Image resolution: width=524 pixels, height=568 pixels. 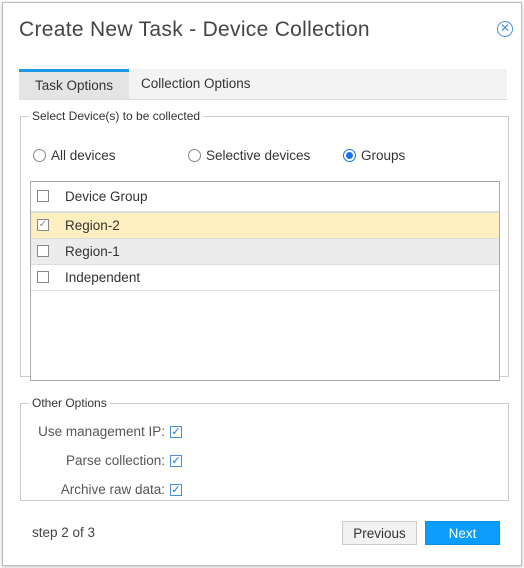 What do you see at coordinates (462, 533) in the screenshot?
I see `next-button: Next` at bounding box center [462, 533].